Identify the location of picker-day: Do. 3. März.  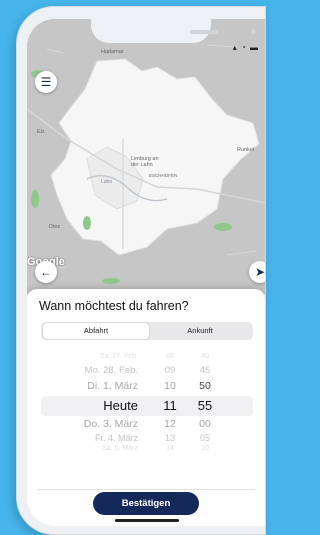
(110, 424).